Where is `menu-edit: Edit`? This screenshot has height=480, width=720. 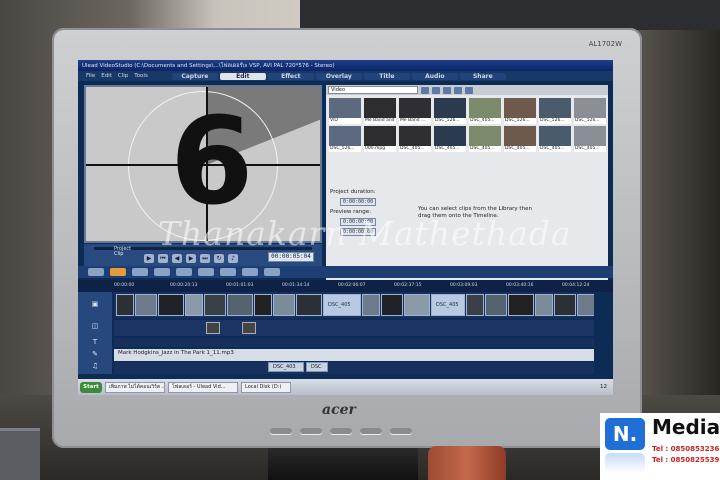
menu-edit: Edit is located at coordinates (106, 76).